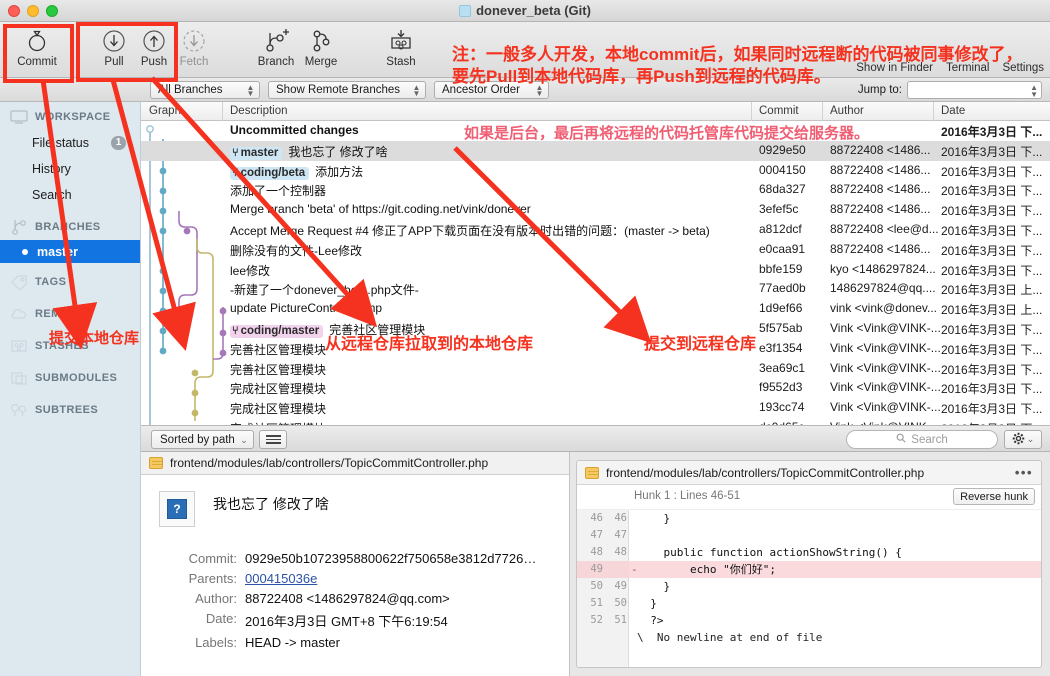 The width and height of the screenshot is (1050, 676). What do you see at coordinates (114, 41) in the screenshot?
I see `pull-down-arrow-icon` at bounding box center [114, 41].